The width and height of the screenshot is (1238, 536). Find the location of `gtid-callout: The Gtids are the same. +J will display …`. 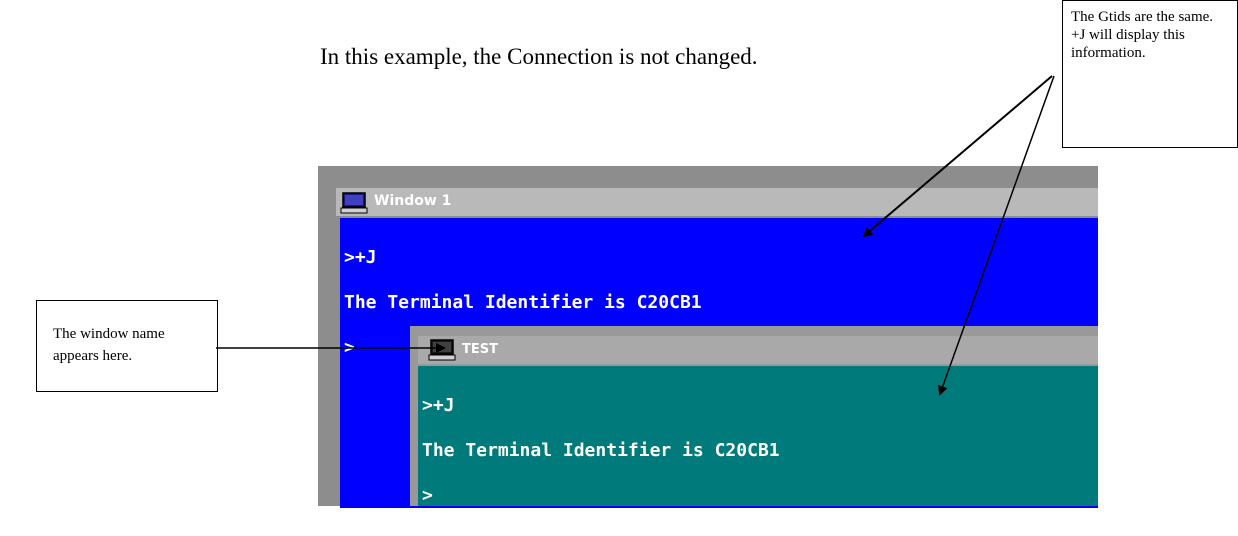

gtid-callout: The Gtids are the same. +J will display … is located at coordinates (1150, 74).